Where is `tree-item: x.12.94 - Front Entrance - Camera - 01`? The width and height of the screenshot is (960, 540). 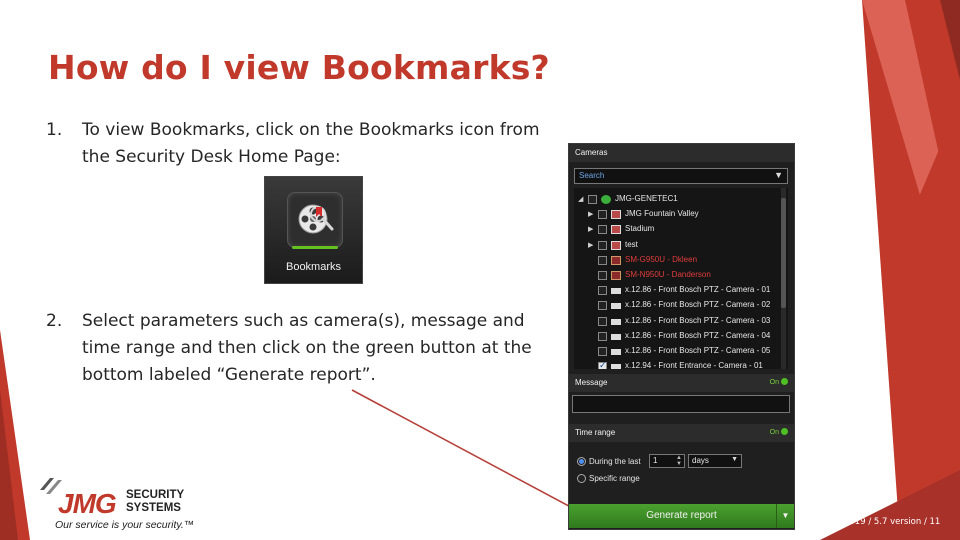 tree-item: x.12.94 - Front Entrance - Camera - 01 is located at coordinates (681, 364).